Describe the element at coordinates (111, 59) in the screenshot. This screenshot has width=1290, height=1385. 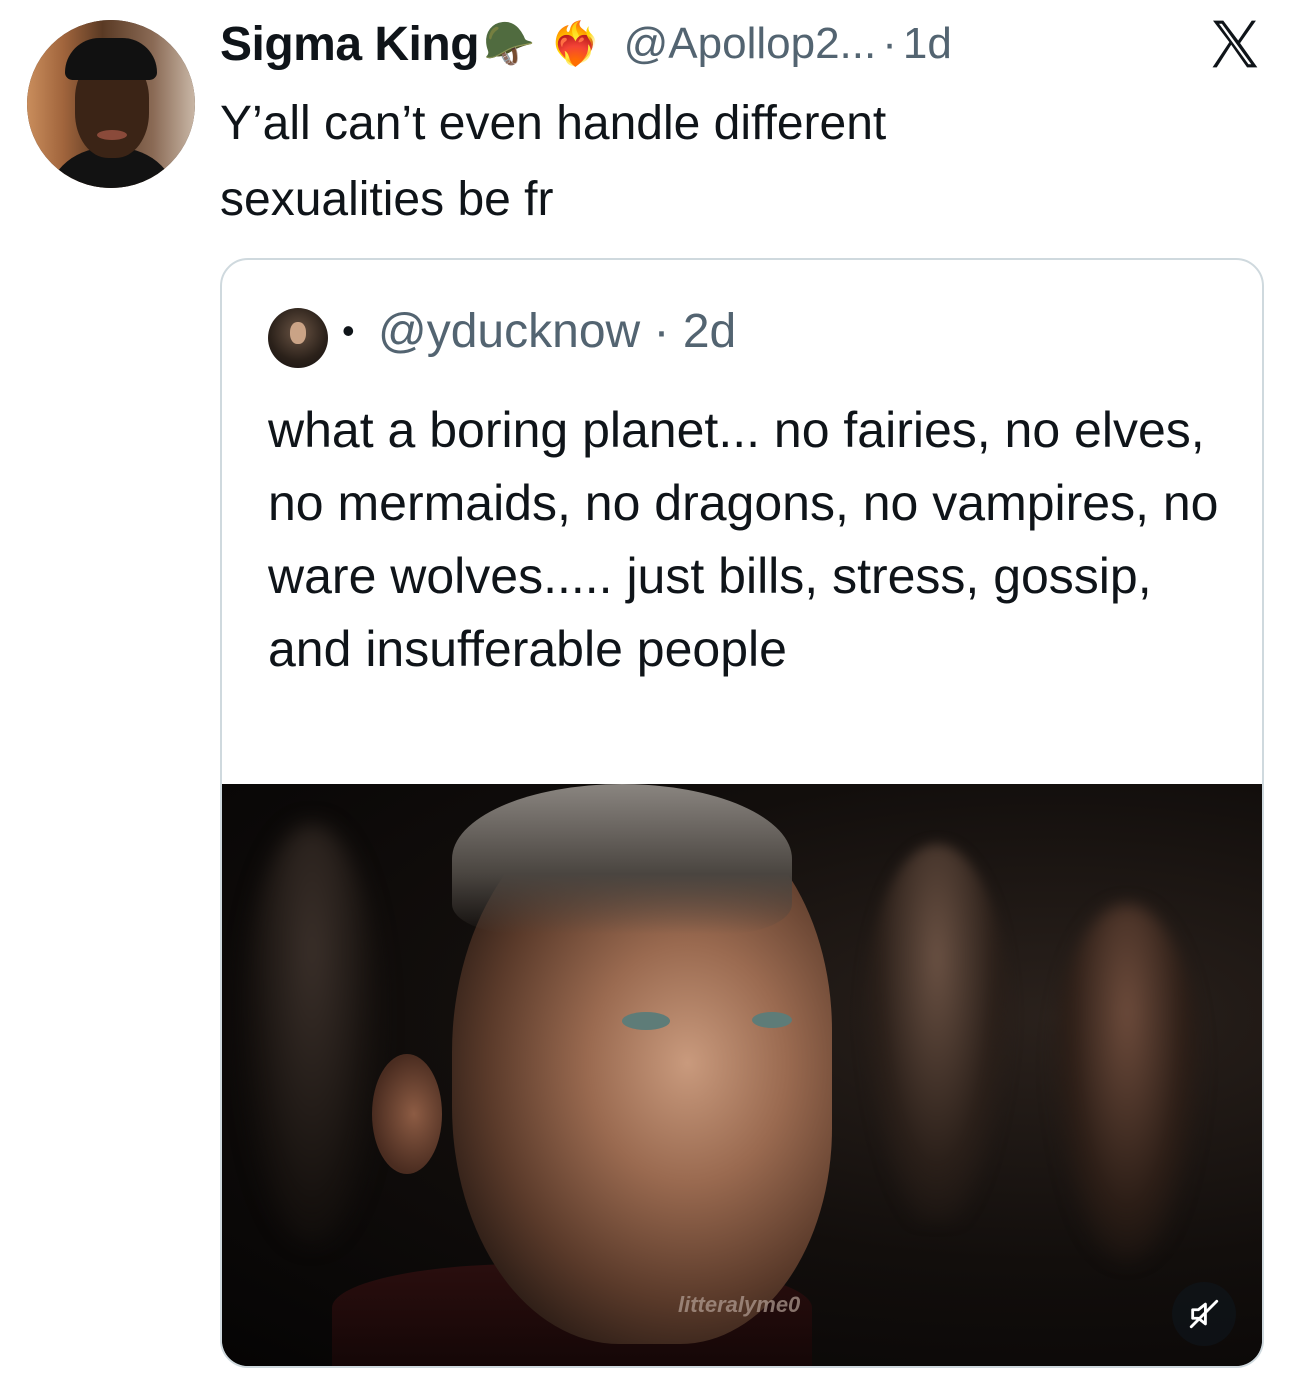
I see `avatar-cap` at that location.